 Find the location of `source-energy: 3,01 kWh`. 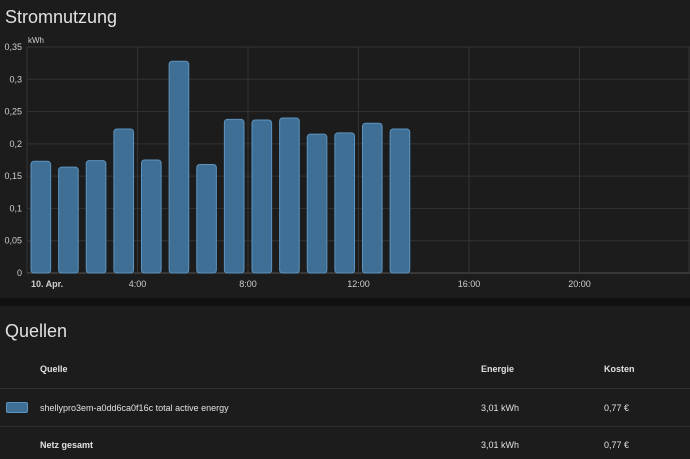

source-energy: 3,01 kWh is located at coordinates (500, 408).